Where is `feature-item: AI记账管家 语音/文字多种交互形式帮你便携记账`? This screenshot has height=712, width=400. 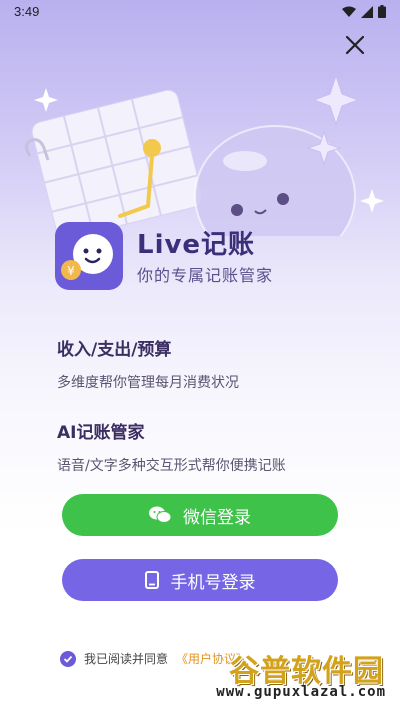
feature-item: AI记账管家 语音/文字多种交互形式帮你便携记账 is located at coordinates (171, 446).